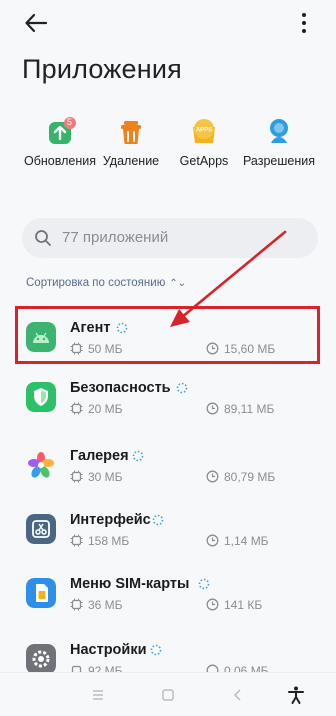 The image size is (336, 716). What do you see at coordinates (168, 596) in the screenshot?
I see `app-row-sim-menu: Меню SIM-карты 36 МБ 141 КБ` at bounding box center [168, 596].